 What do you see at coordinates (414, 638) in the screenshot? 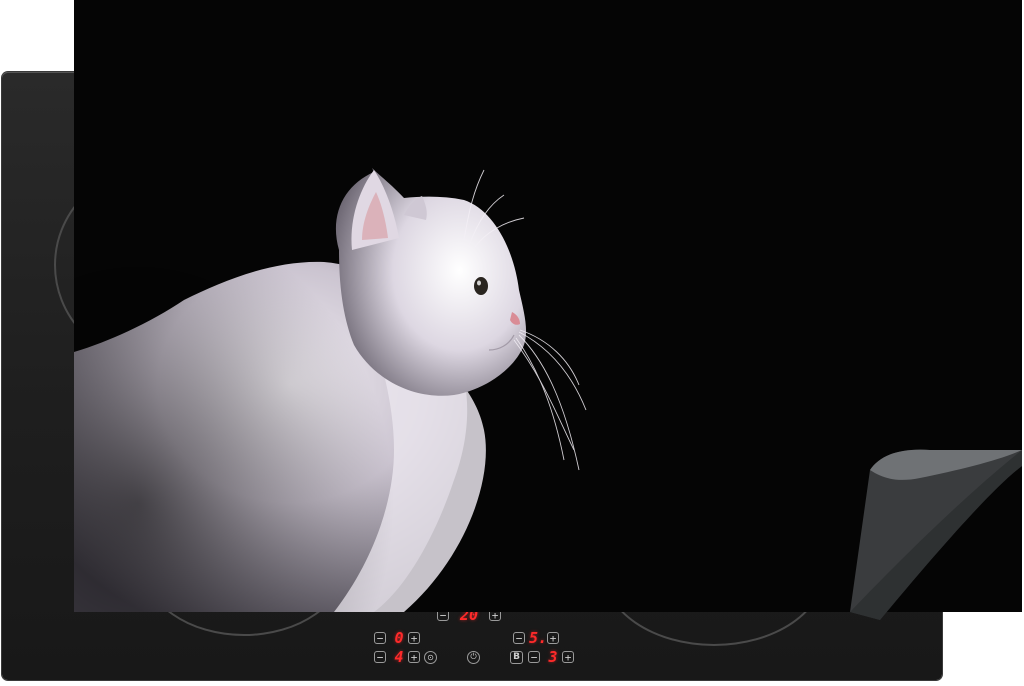
I see `zone-left-plus-button: +` at bounding box center [414, 638].